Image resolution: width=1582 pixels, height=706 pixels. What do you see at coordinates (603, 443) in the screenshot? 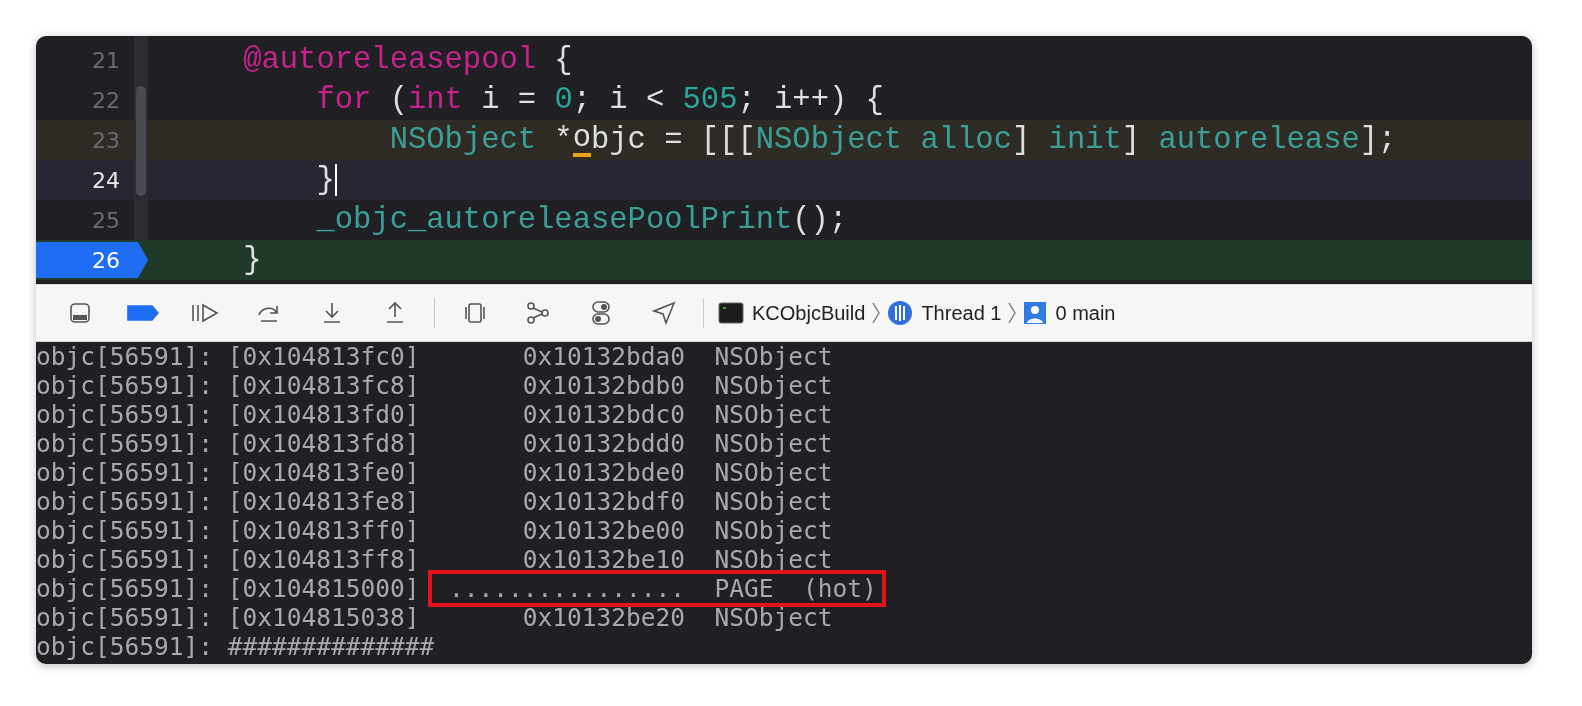
I see `log-address: 0x10132bdd0` at bounding box center [603, 443].